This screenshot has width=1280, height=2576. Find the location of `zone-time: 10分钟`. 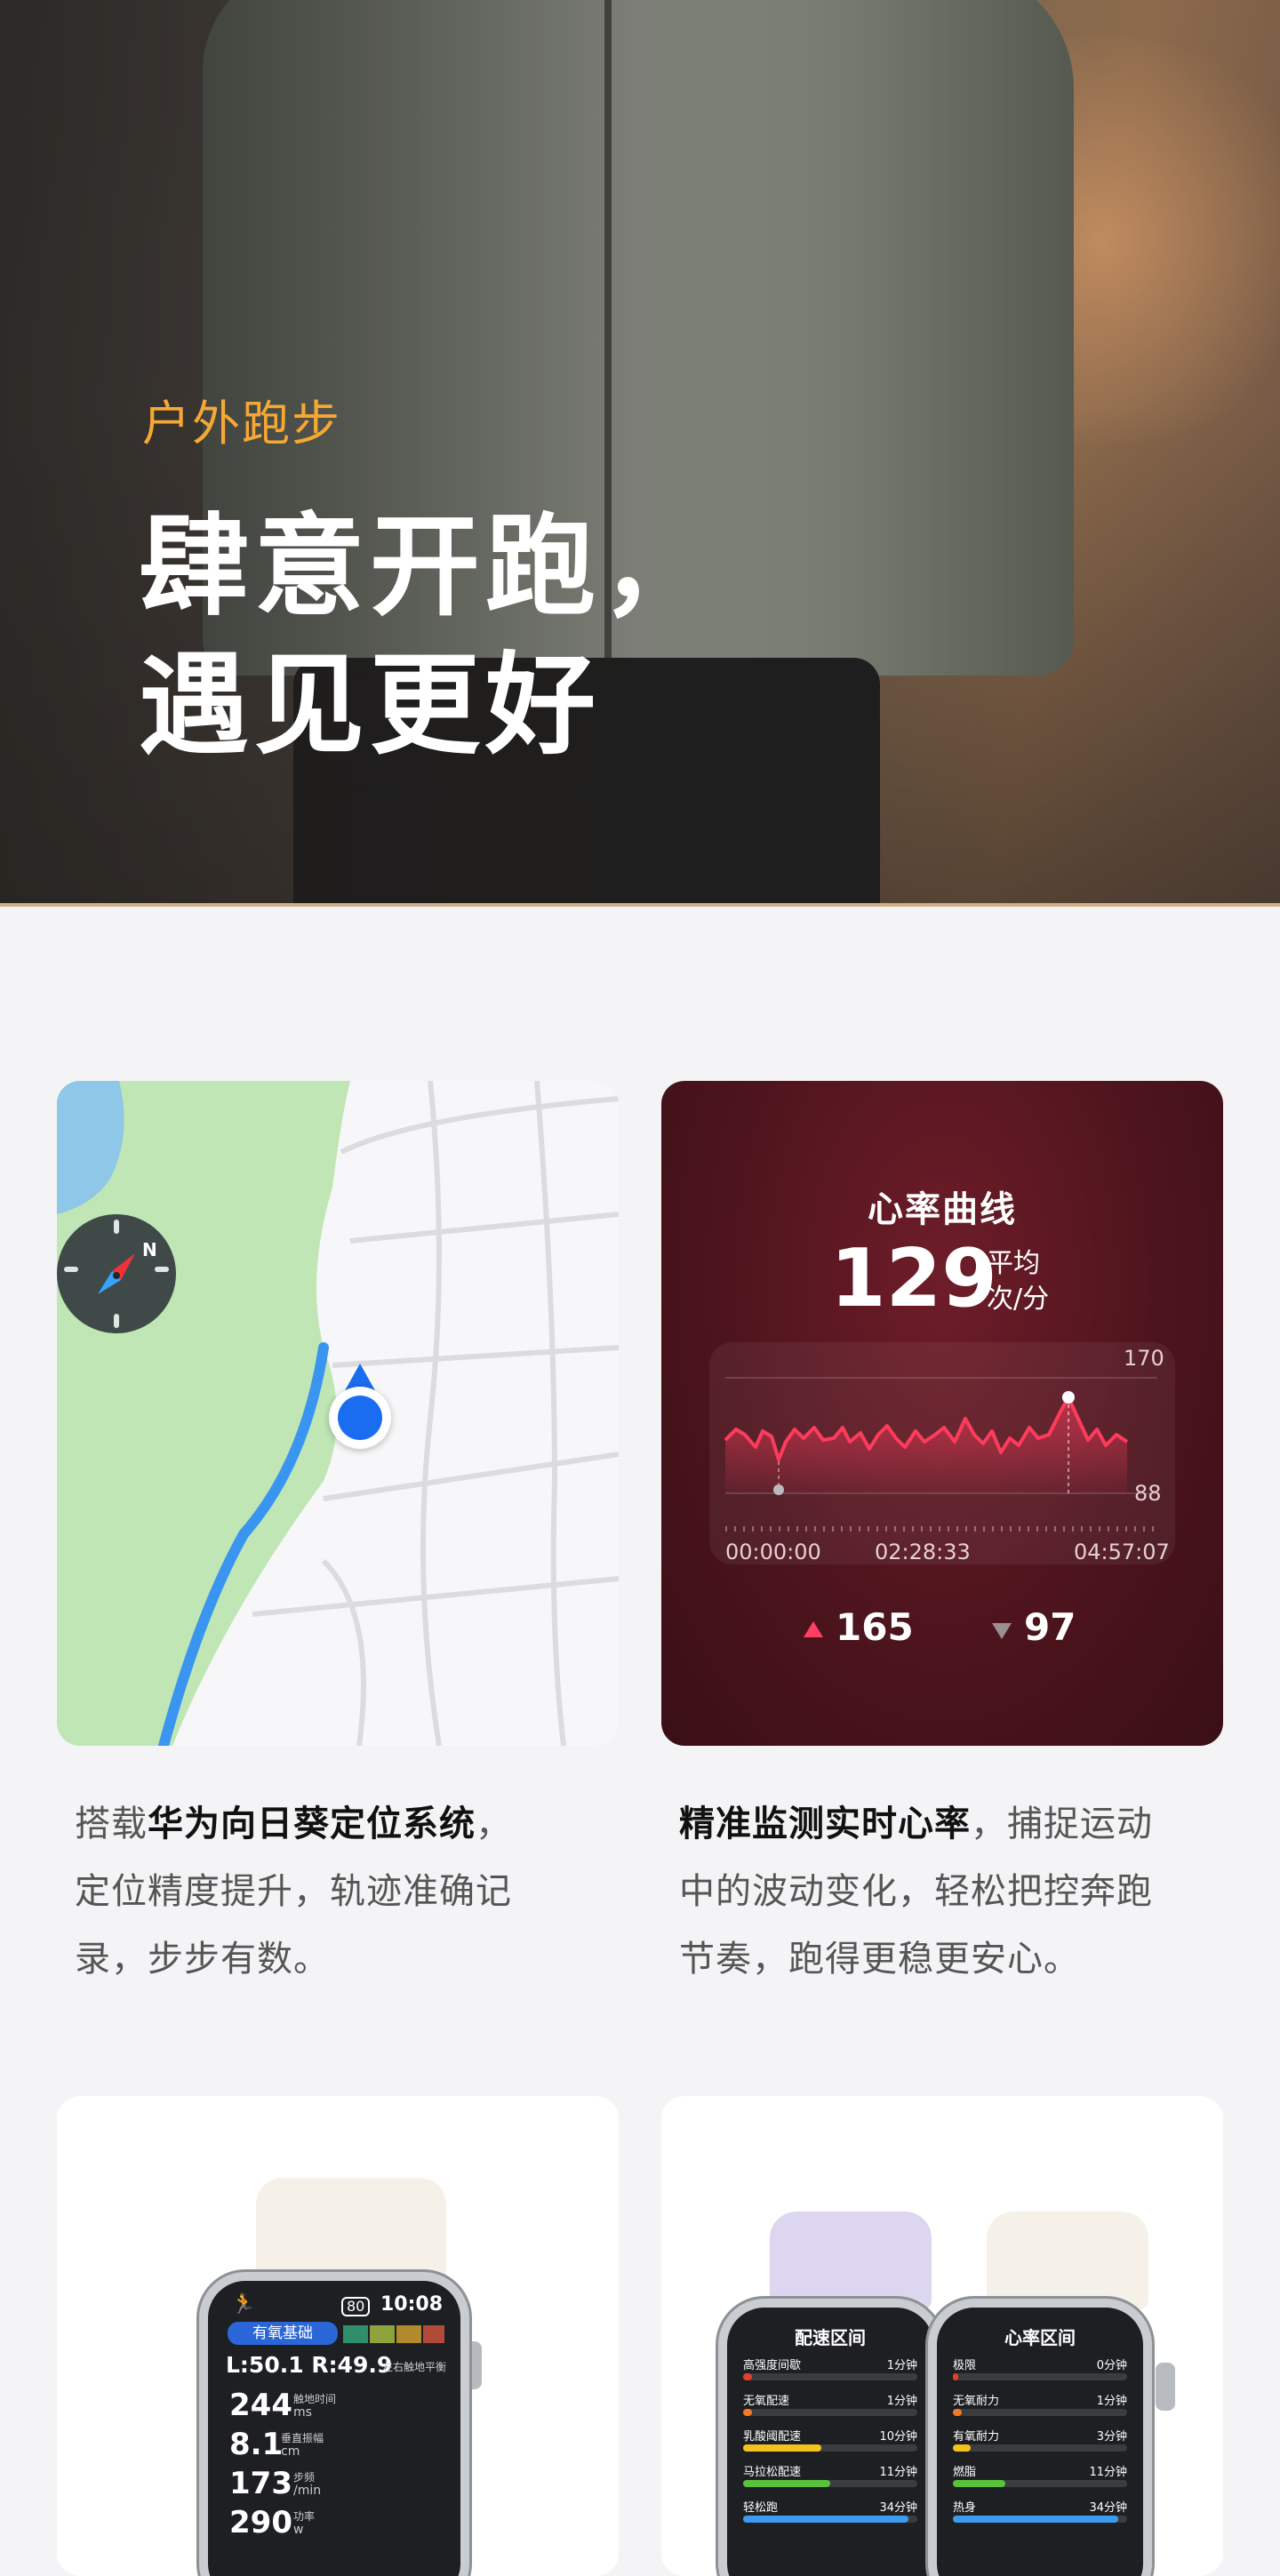

zone-time: 10分钟 is located at coordinates (898, 2437).